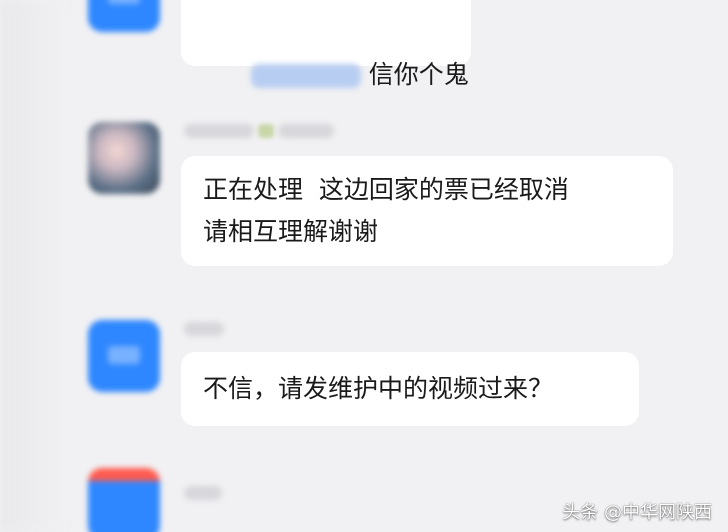  What do you see at coordinates (266, 131) in the screenshot?
I see `sender-badge-icon` at bounding box center [266, 131].